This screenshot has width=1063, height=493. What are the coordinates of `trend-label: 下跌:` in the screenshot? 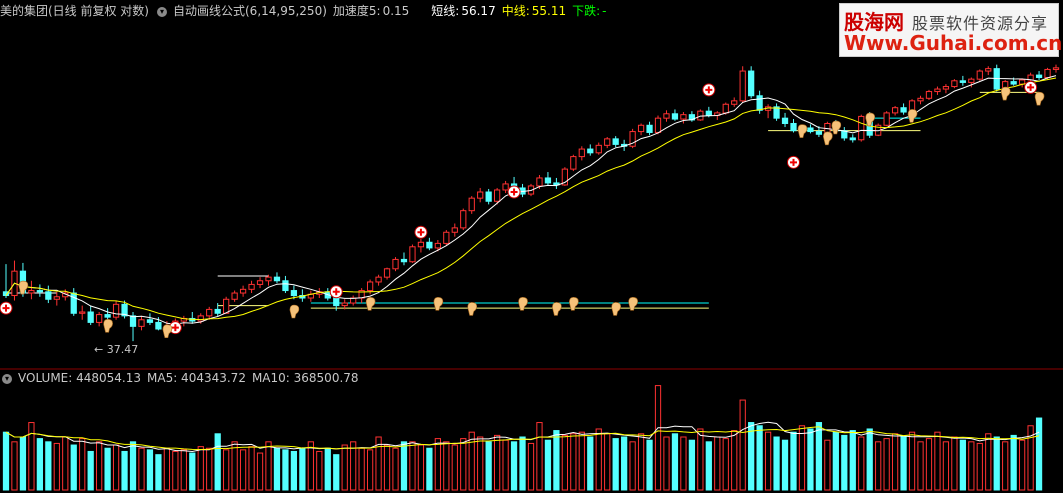 It's located at (586, 11).